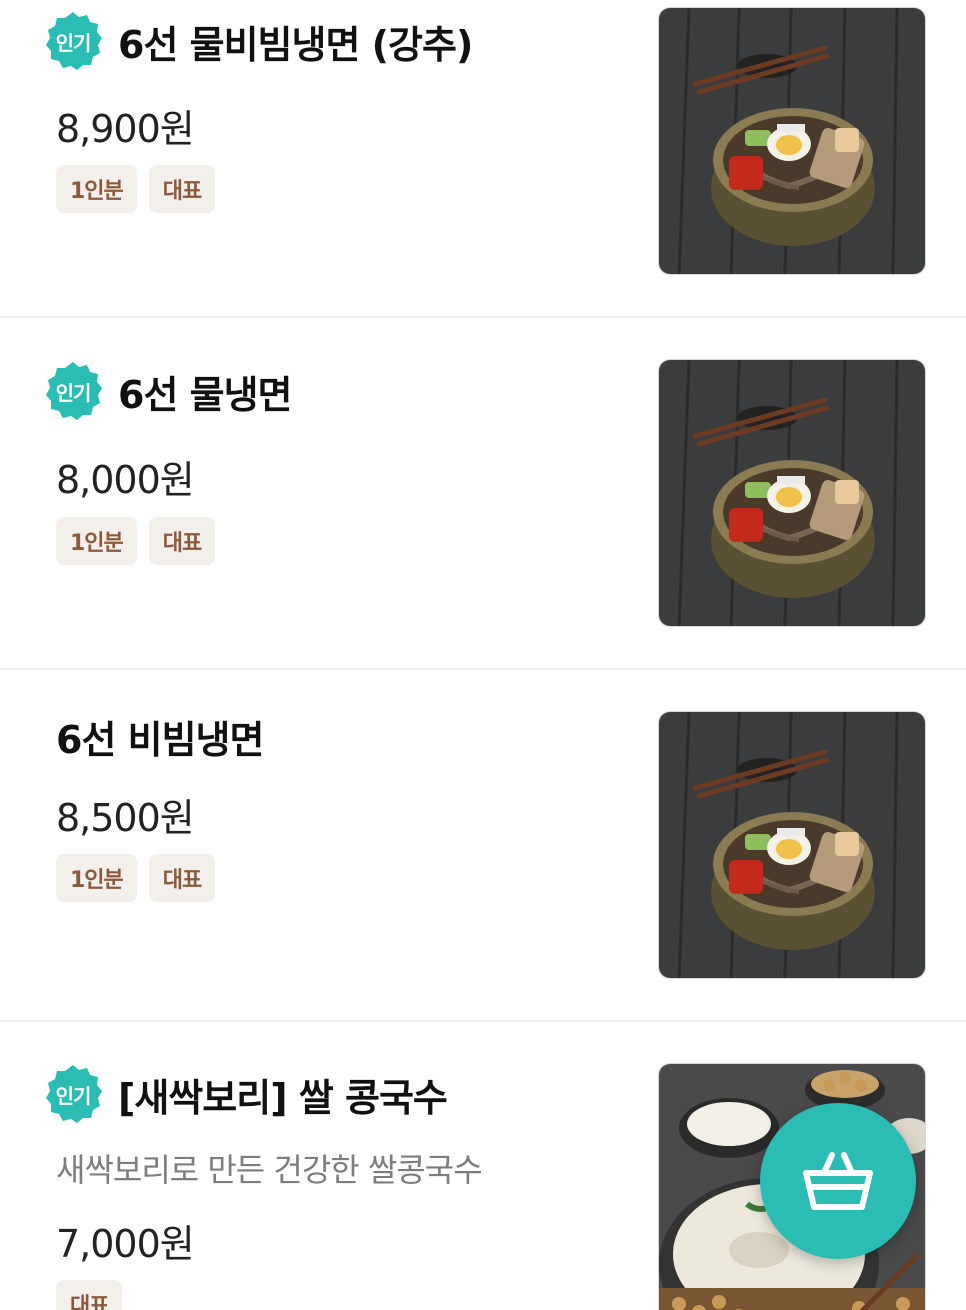 This screenshot has width=966, height=1310. What do you see at coordinates (792, 493) in the screenshot?
I see `mul-naengmyeon-bowl-photo-icon` at bounding box center [792, 493].